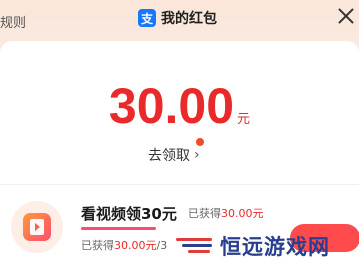 Image resolution: width=359 pixels, height=271 pixels. I want to click on close-icon, so click(346, 16).